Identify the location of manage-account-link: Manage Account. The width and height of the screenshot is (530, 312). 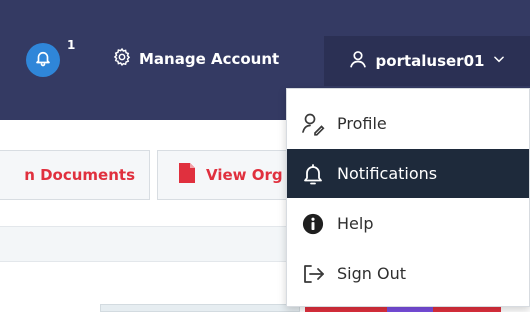
(195, 59).